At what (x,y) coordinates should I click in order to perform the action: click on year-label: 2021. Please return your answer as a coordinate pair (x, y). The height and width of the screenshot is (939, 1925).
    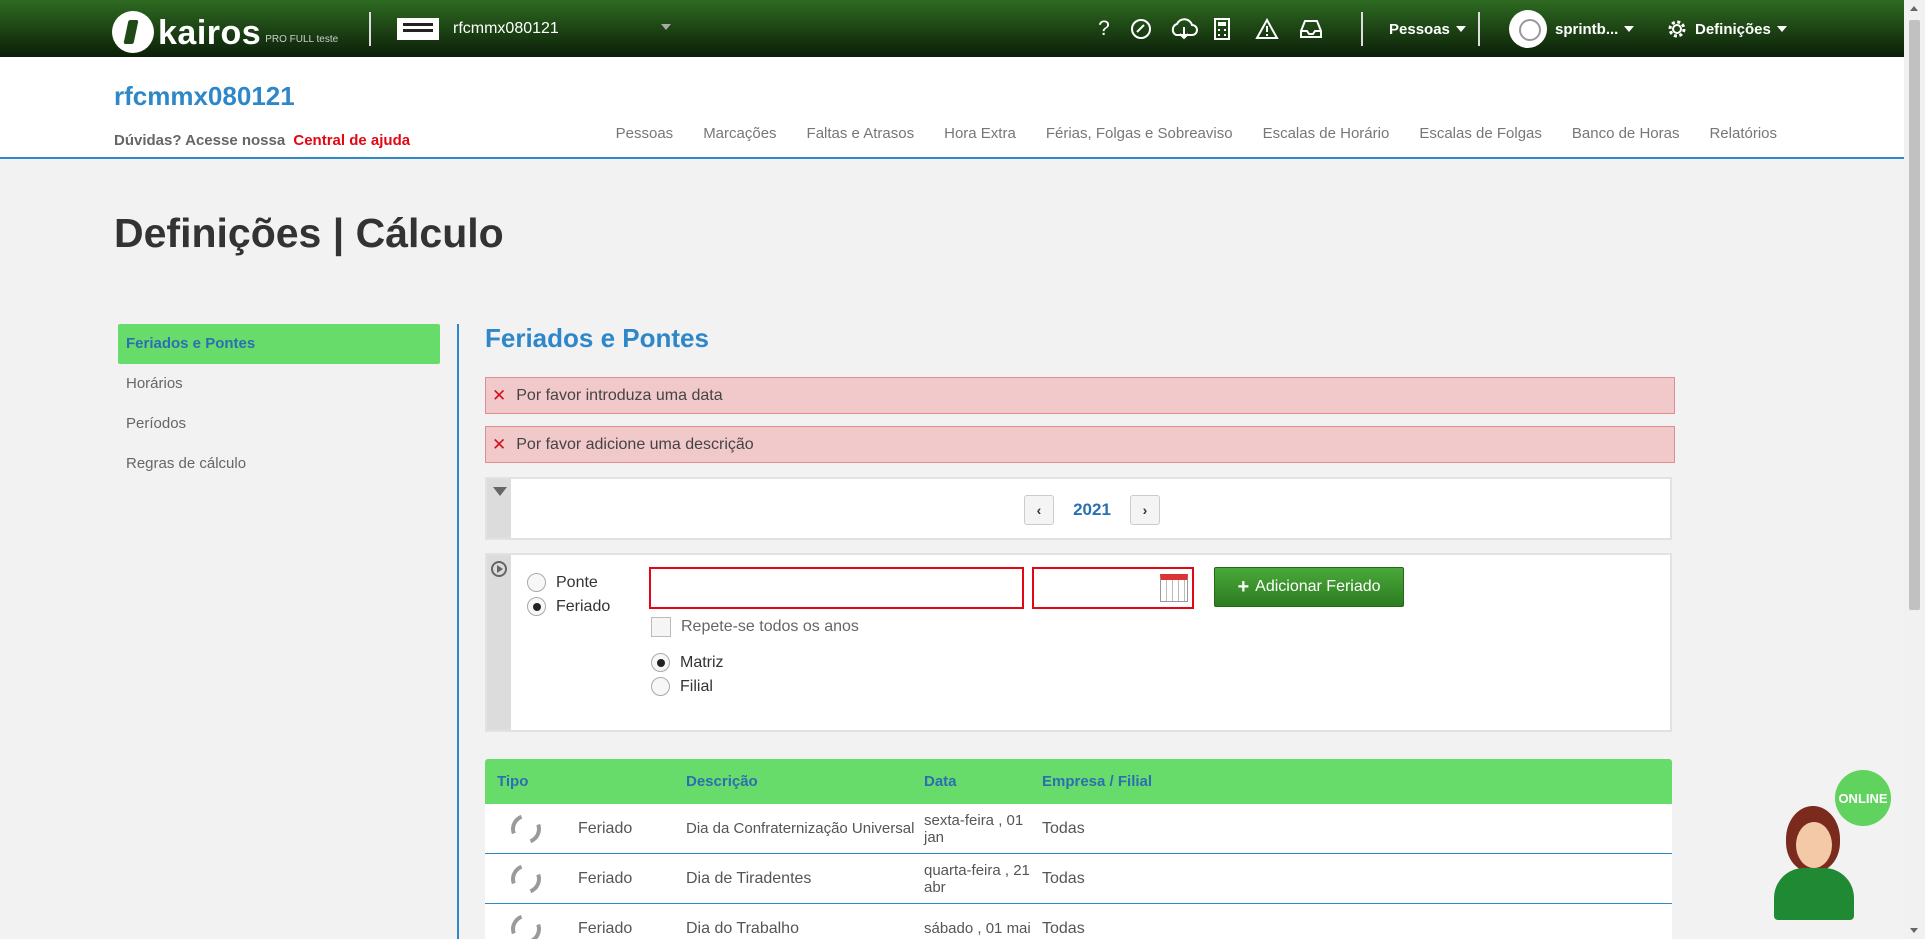
    Looking at the image, I should click on (1092, 509).